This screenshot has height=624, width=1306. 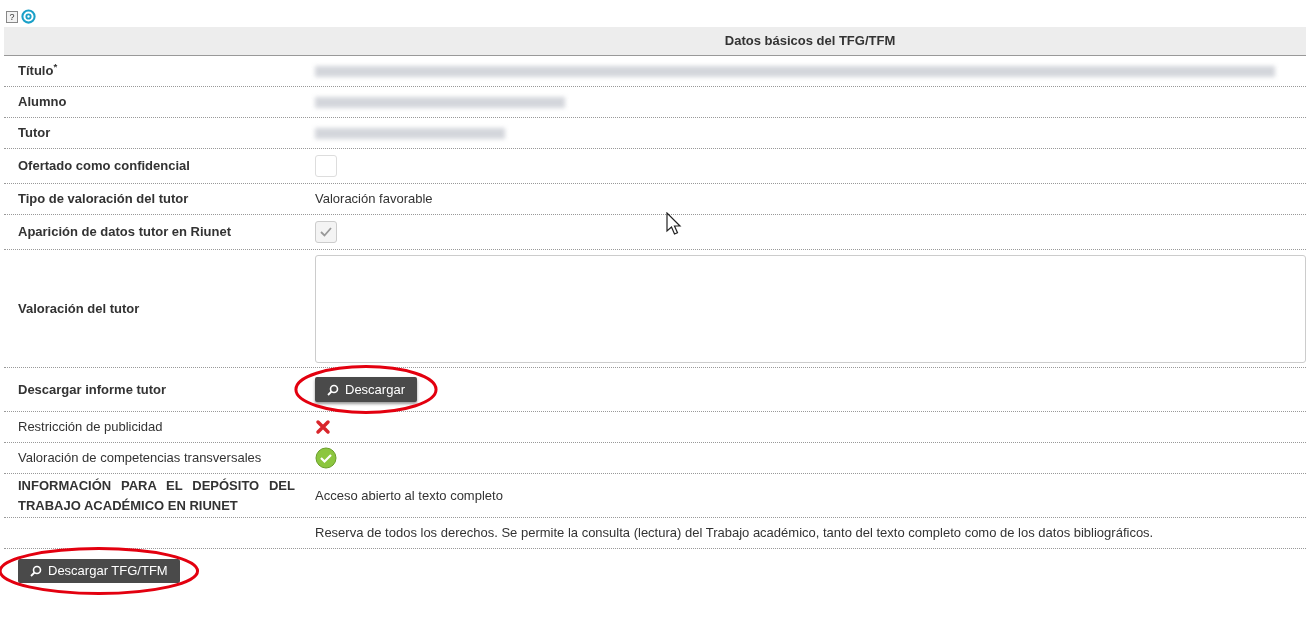 What do you see at coordinates (43, 102) in the screenshot?
I see `field-label: Alumno` at bounding box center [43, 102].